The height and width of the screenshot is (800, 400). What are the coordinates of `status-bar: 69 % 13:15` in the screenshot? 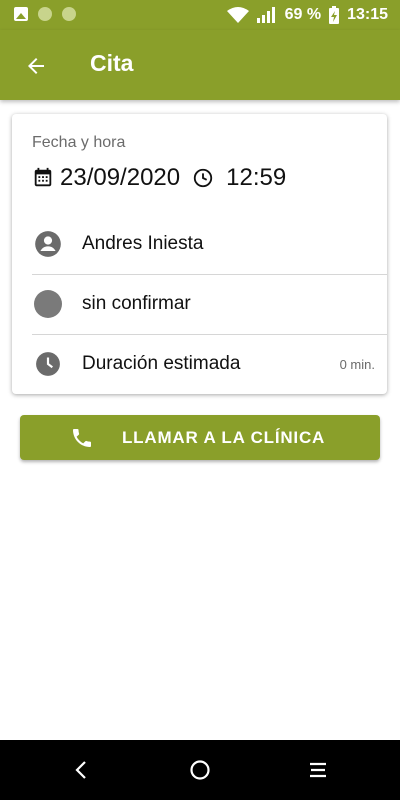 It's located at (200, 15).